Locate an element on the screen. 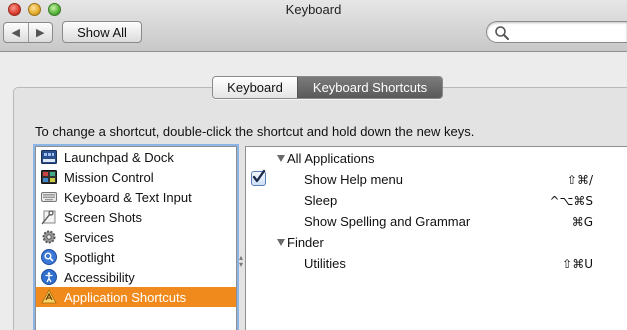 The width and height of the screenshot is (627, 330). category-screen-shots: Screen Shots is located at coordinates (136, 217).